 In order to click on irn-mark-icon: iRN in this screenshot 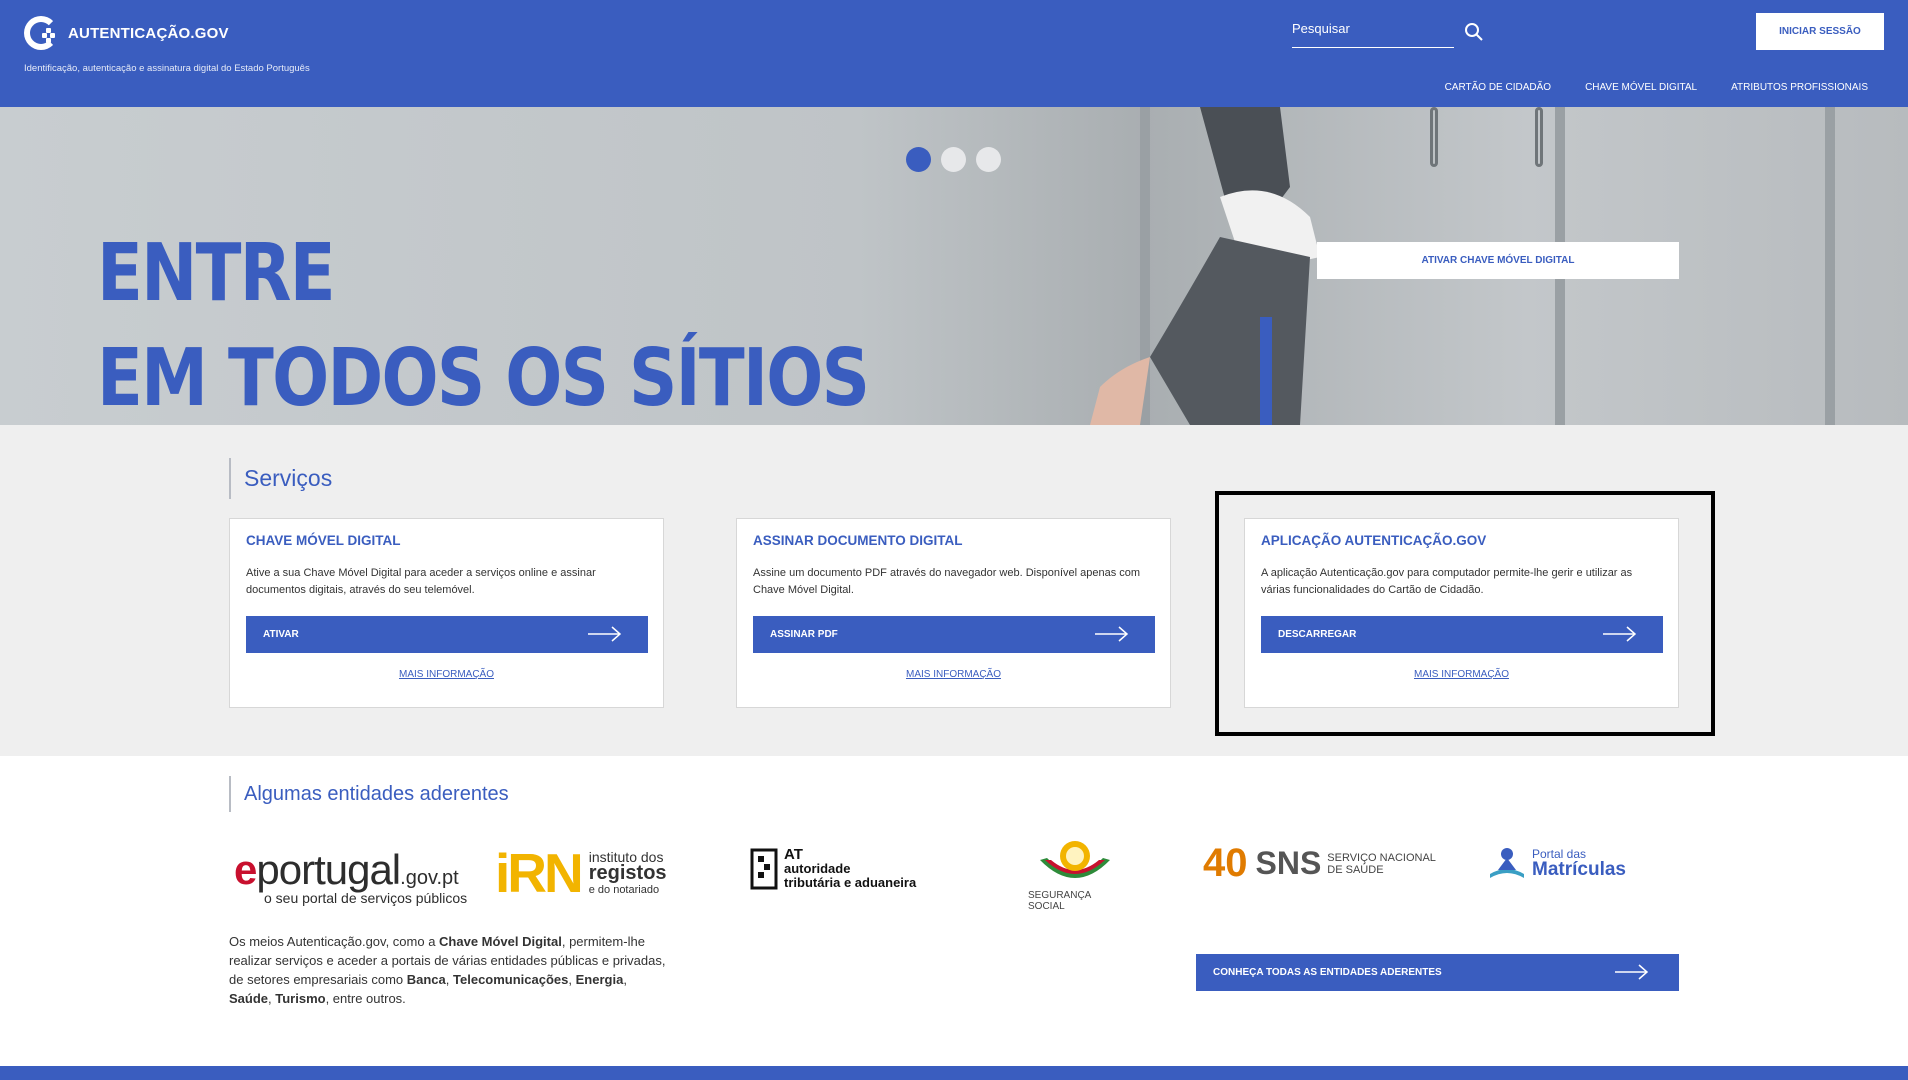, I will do `click(539, 873)`.